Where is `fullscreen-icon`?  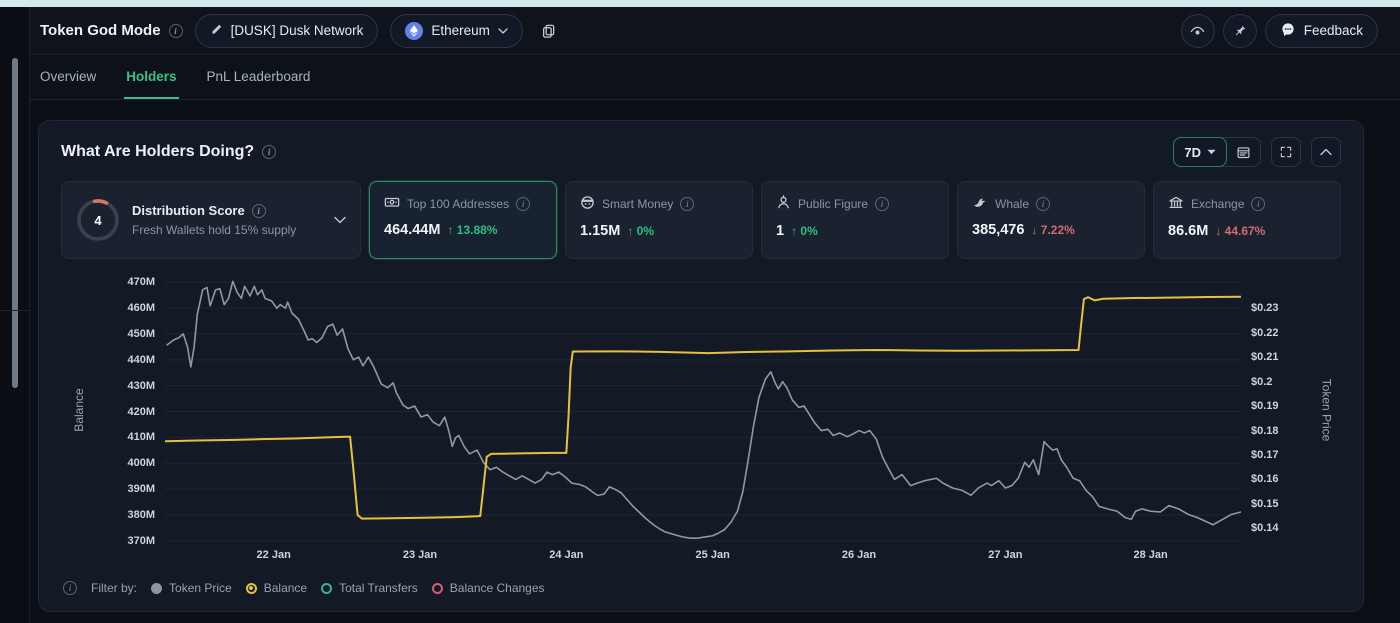
fullscreen-icon is located at coordinates (1286, 152).